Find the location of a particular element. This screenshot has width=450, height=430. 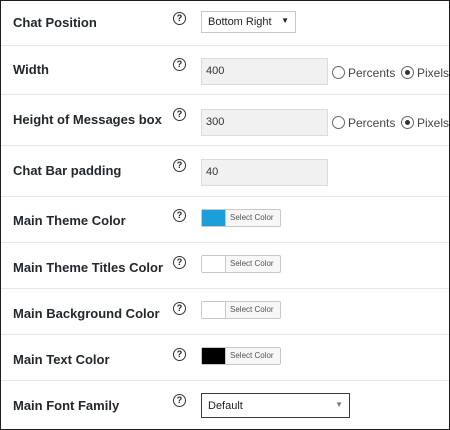

chat-position-select: Bottom Right ▼ is located at coordinates (248, 22).